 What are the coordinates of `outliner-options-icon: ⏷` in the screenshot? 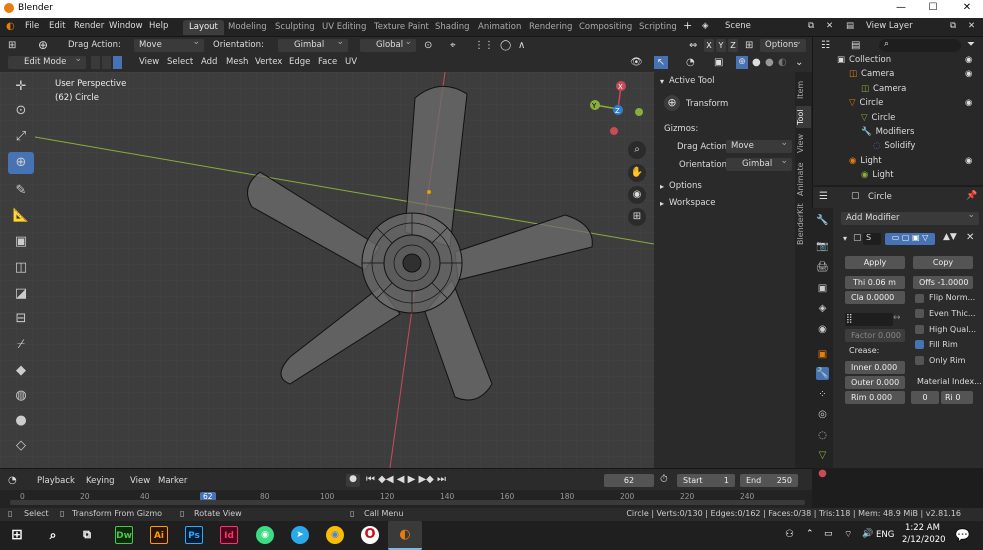 It's located at (971, 44).